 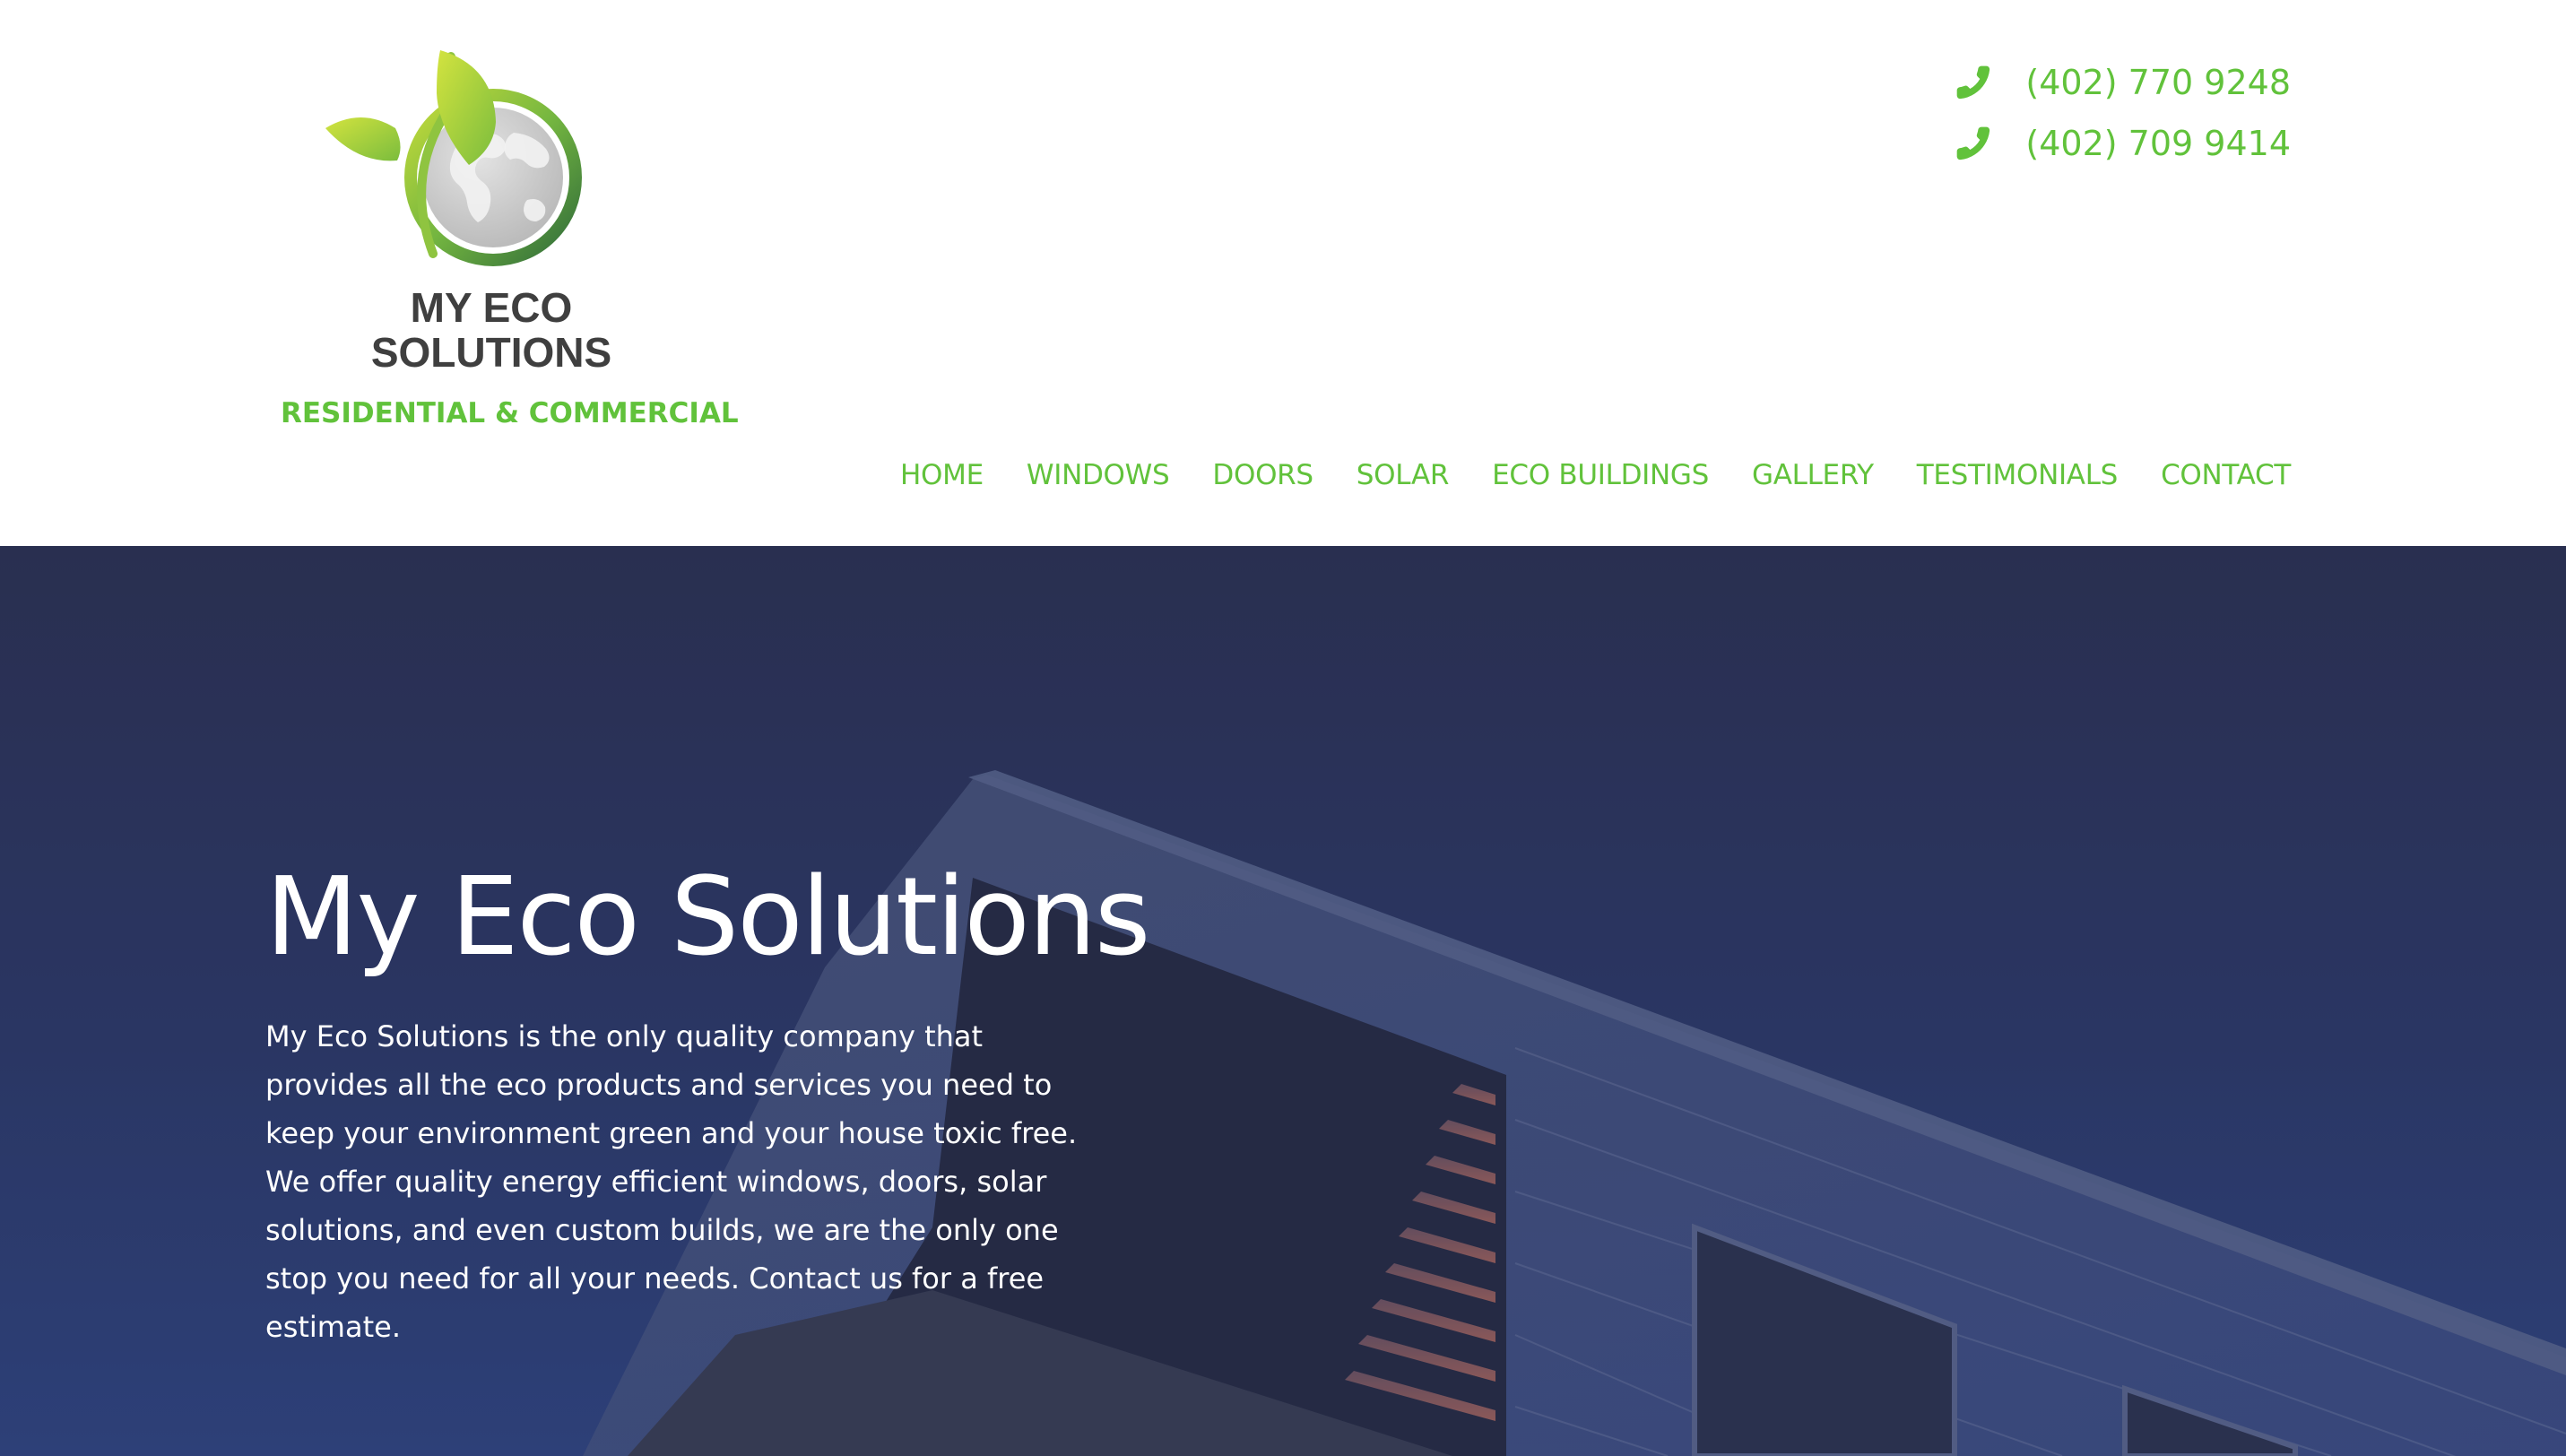 What do you see at coordinates (707, 917) in the screenshot?
I see `hero-title: My Eco Solutions` at bounding box center [707, 917].